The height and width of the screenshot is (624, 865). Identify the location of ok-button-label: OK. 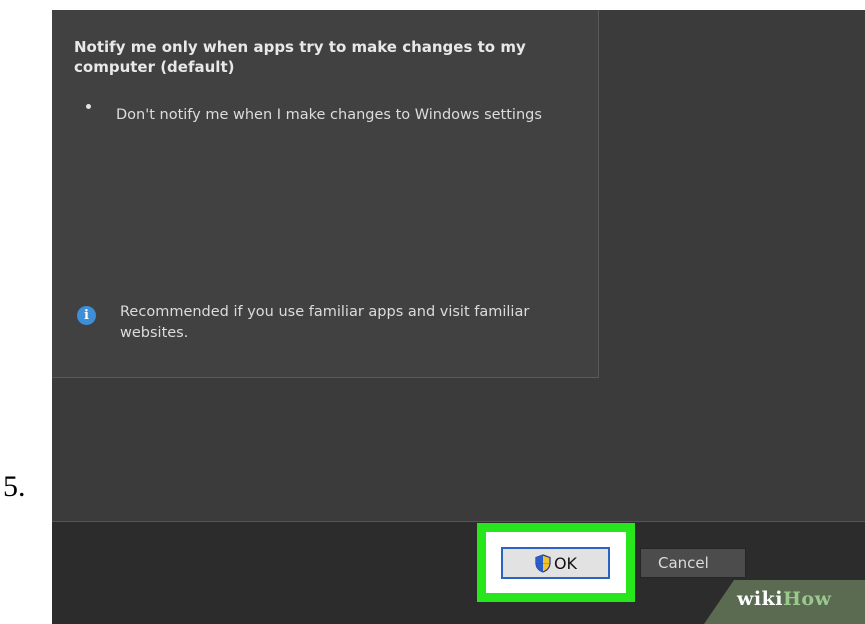
(565, 563).